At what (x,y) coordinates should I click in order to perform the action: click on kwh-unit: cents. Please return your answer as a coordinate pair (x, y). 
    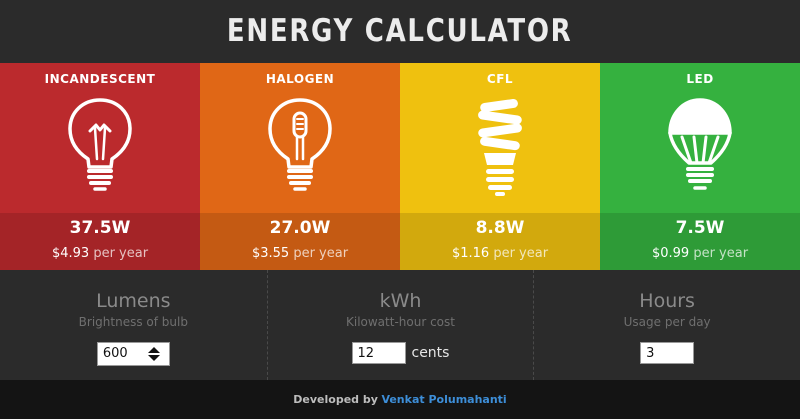
    Looking at the image, I should click on (430, 353).